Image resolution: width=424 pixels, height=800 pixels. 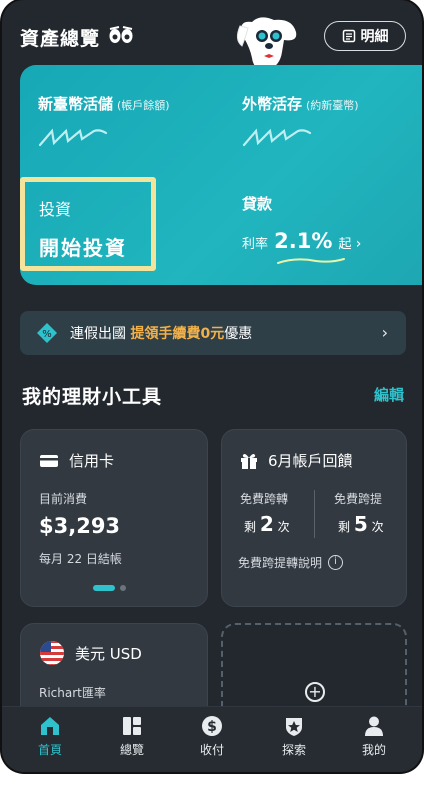 What do you see at coordinates (311, 261) in the screenshot?
I see `underline-swoosh` at bounding box center [311, 261].